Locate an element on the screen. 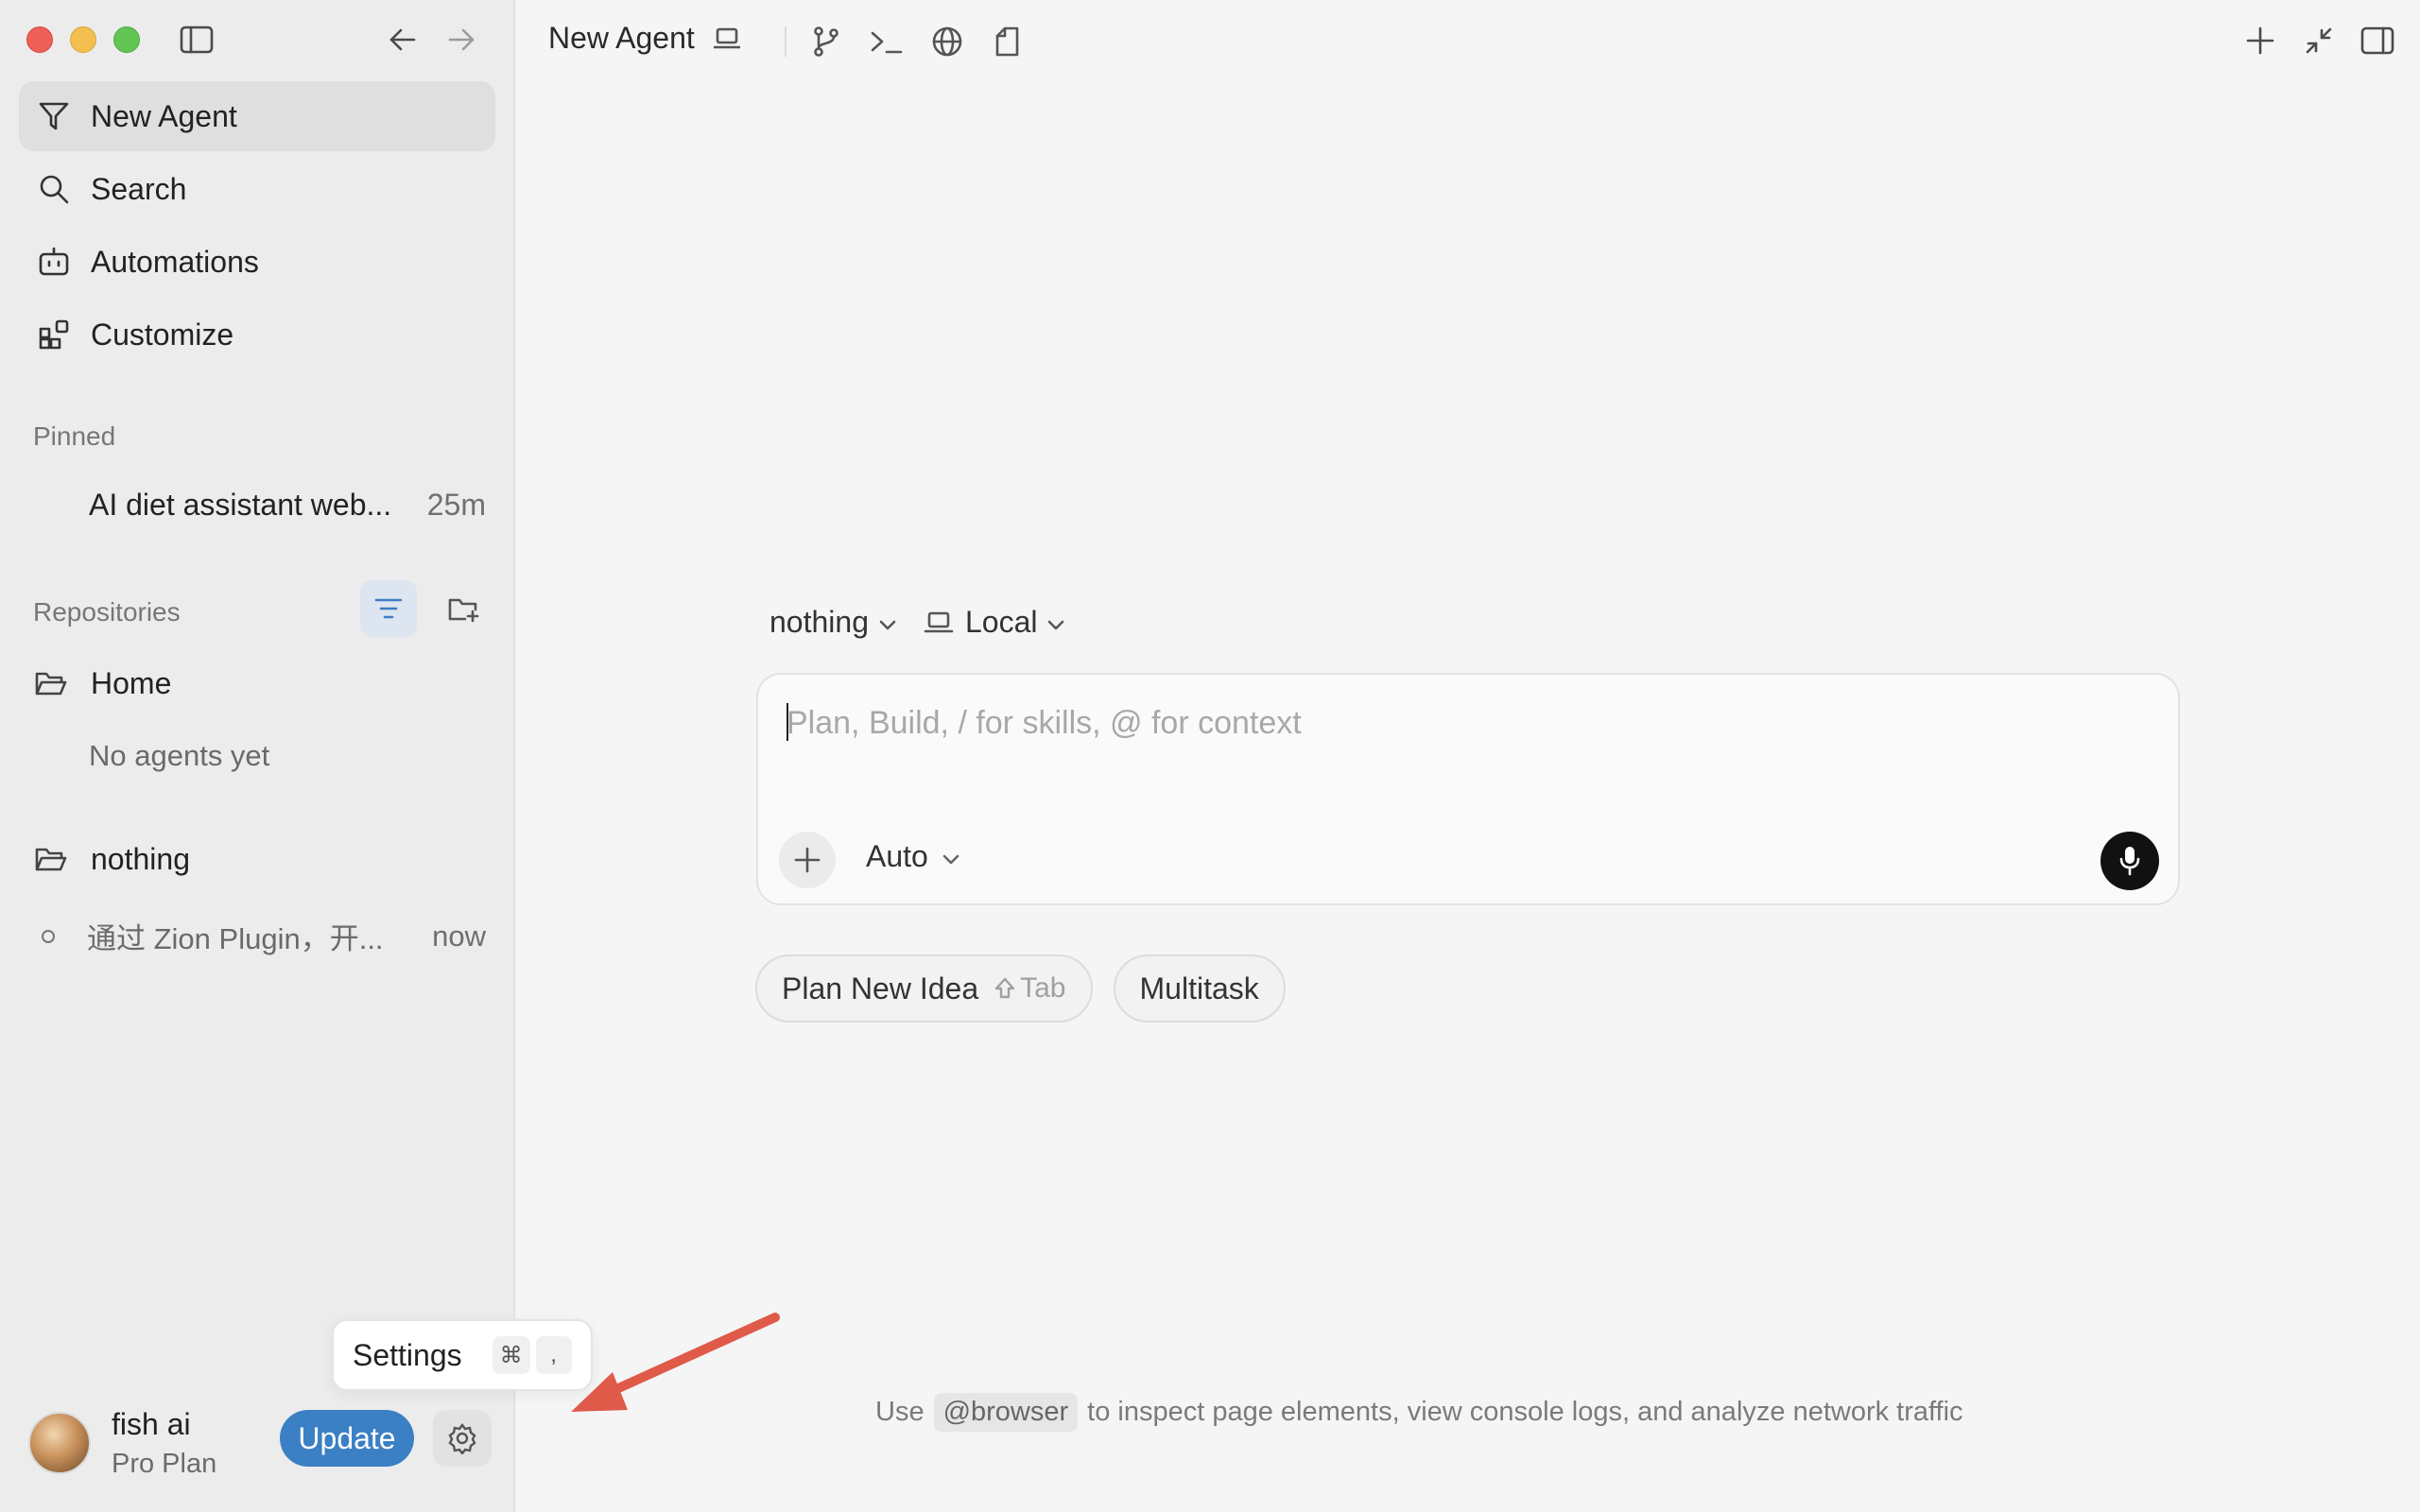 The image size is (2420, 1512). add-attachment-button is located at coordinates (807, 860).